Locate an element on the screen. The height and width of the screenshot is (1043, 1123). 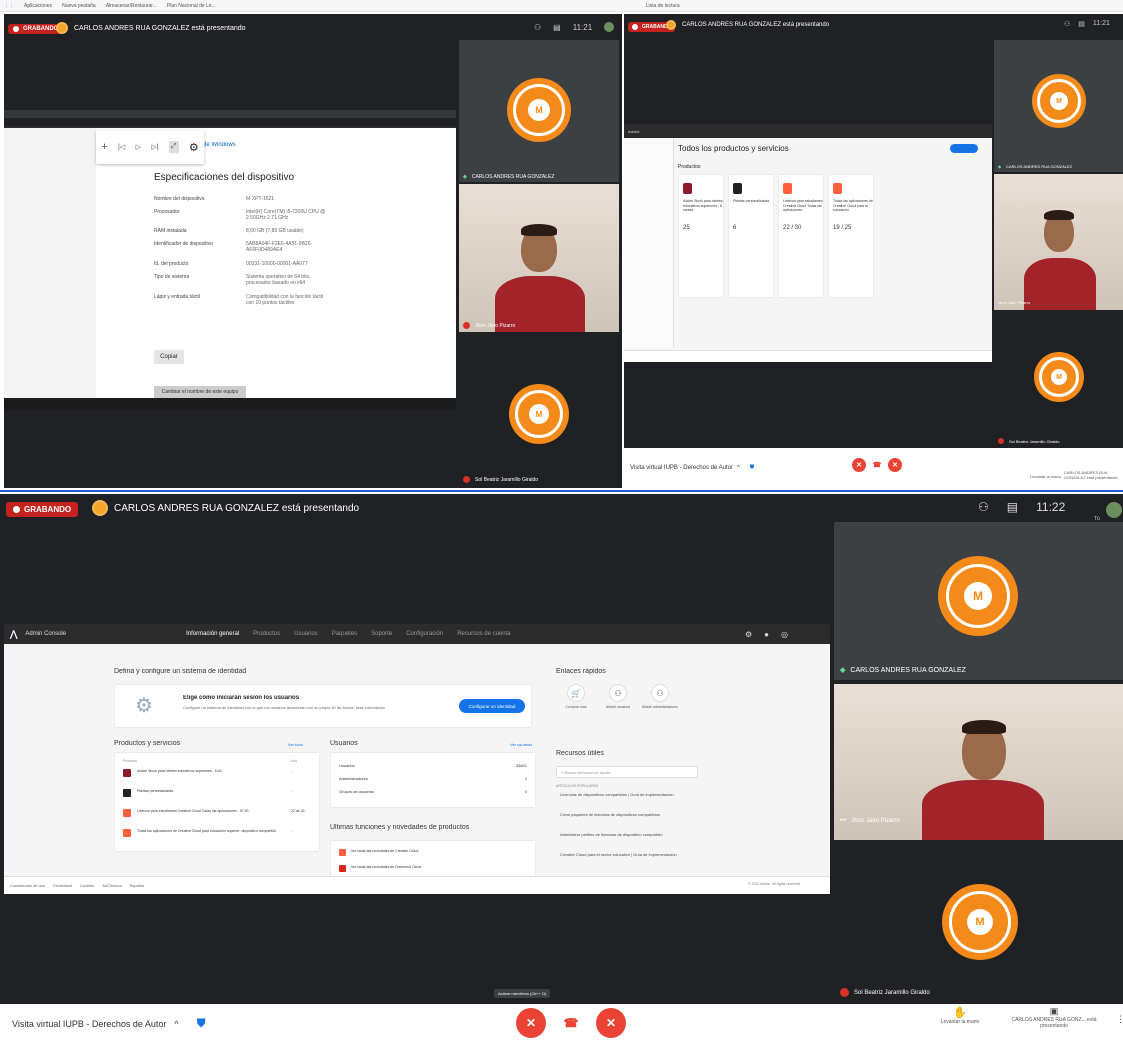
products-view-all: Ver todo is located at coordinates (295, 744).